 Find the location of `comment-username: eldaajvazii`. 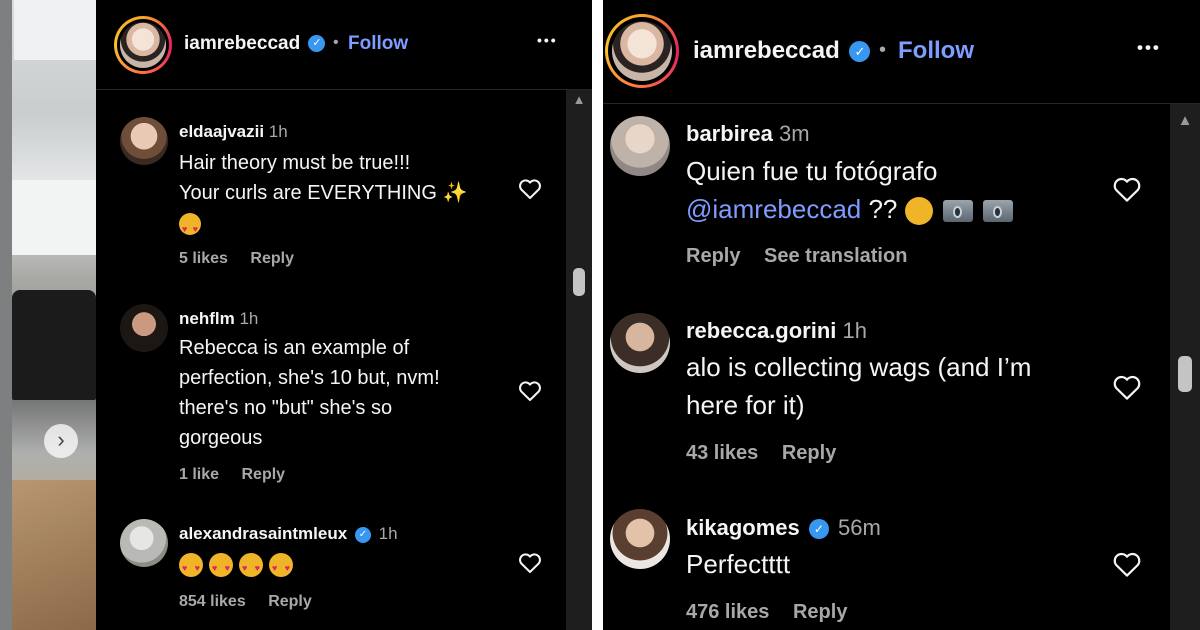

comment-username: eldaajvazii is located at coordinates (221, 131).